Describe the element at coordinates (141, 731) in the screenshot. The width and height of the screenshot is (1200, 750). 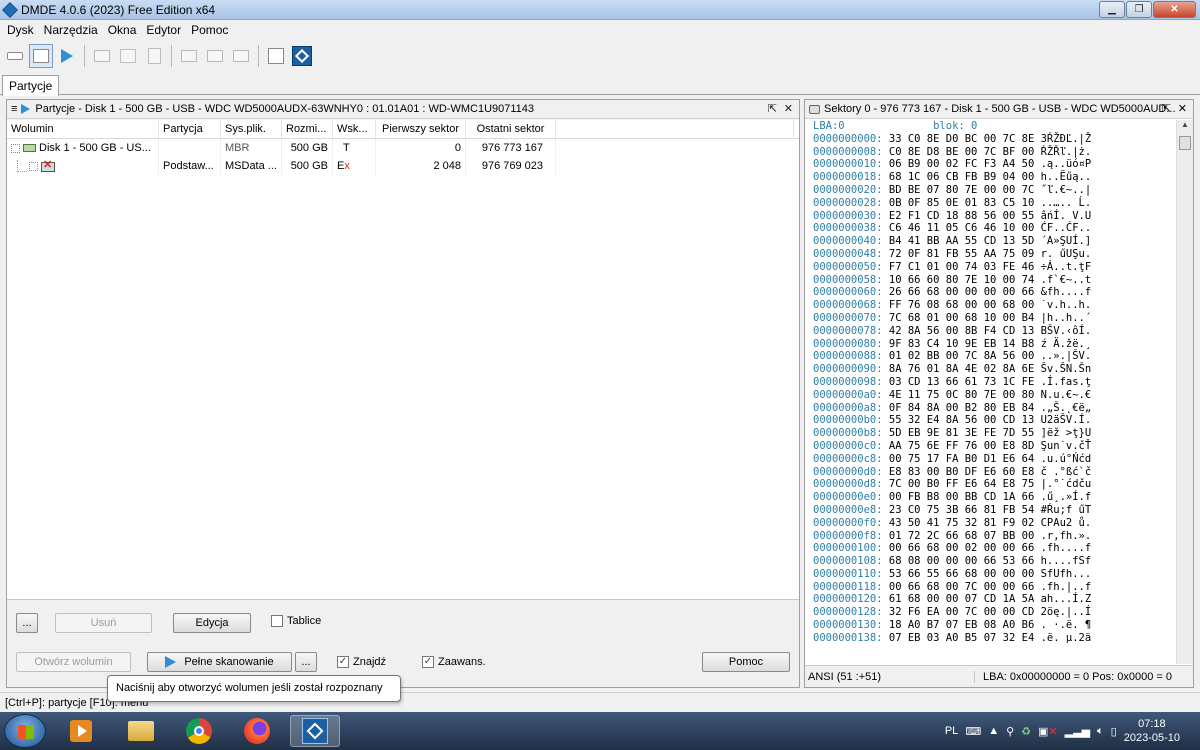
I see `taskbar-explorer` at that location.